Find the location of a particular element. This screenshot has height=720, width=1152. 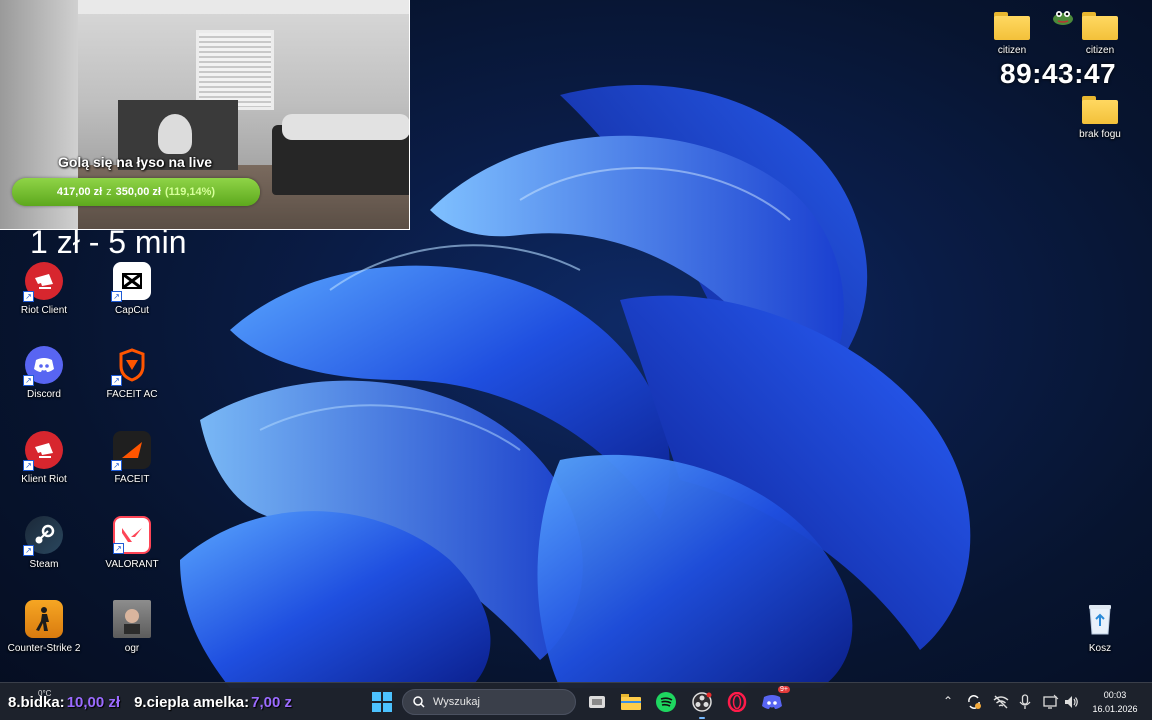

desktop-icon-ogr: ogr is located at coordinates (132, 627).